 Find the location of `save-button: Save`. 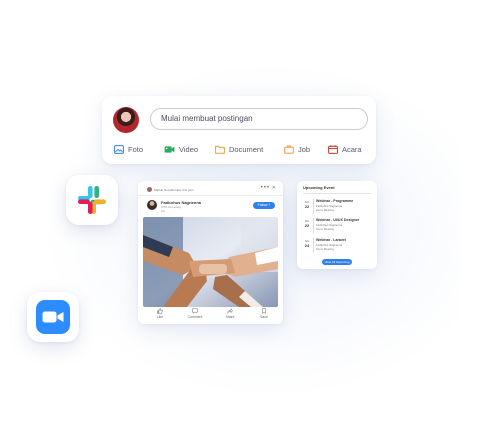

save-button: Save is located at coordinates (264, 313).